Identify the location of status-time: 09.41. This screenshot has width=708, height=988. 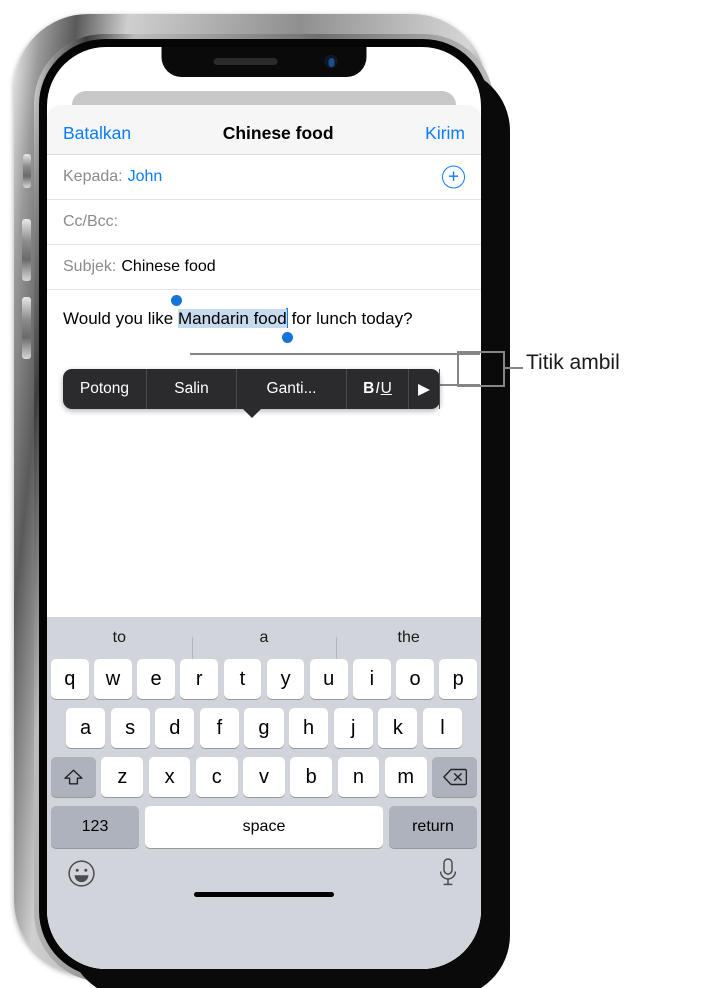
(101, 67).